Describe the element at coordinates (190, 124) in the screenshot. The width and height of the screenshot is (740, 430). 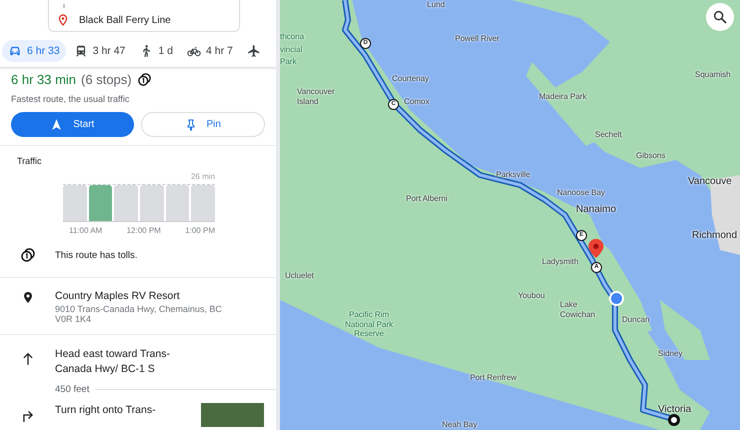
I see `pushpin-icon` at that location.